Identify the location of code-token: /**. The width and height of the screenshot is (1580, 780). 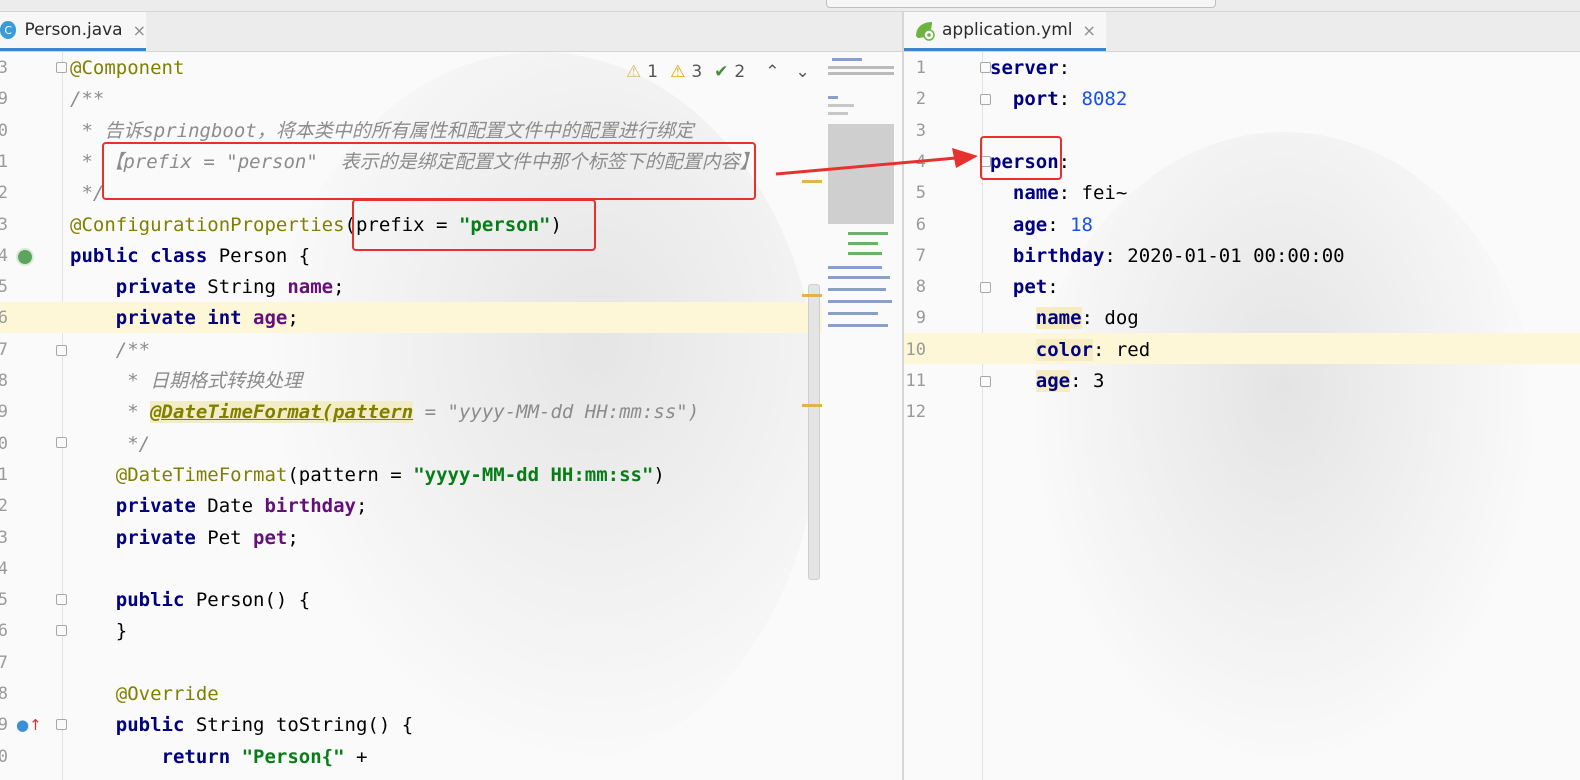
(87, 99).